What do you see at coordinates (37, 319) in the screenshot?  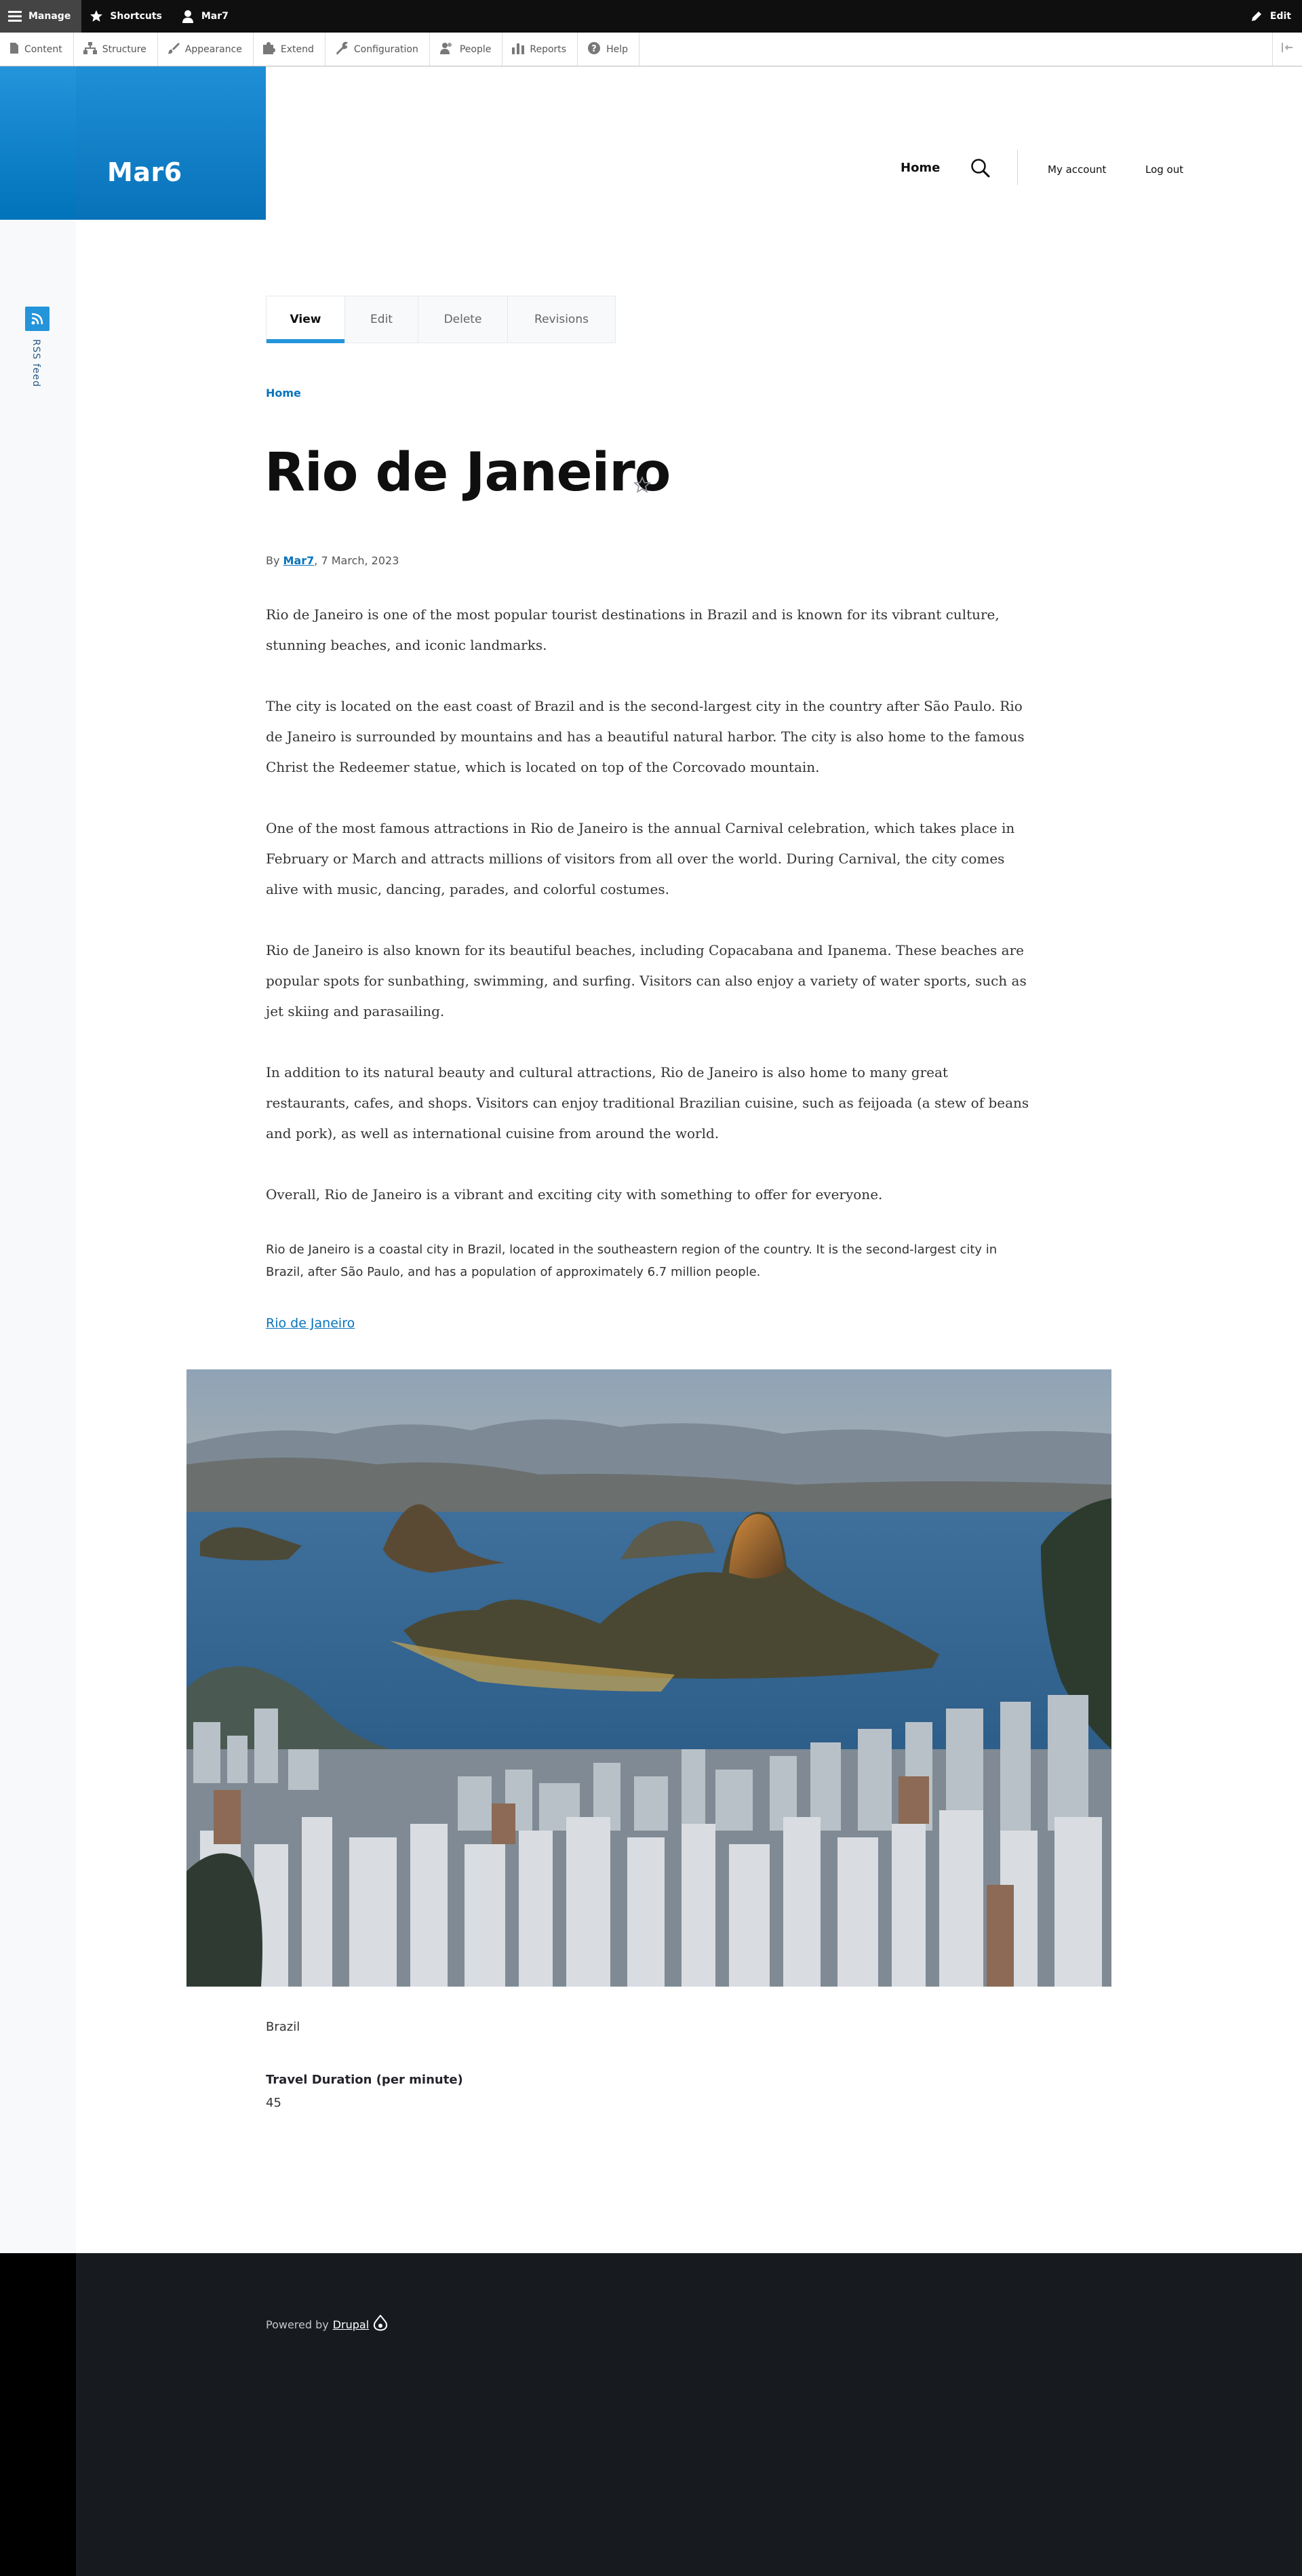 I see `rss-icon` at bounding box center [37, 319].